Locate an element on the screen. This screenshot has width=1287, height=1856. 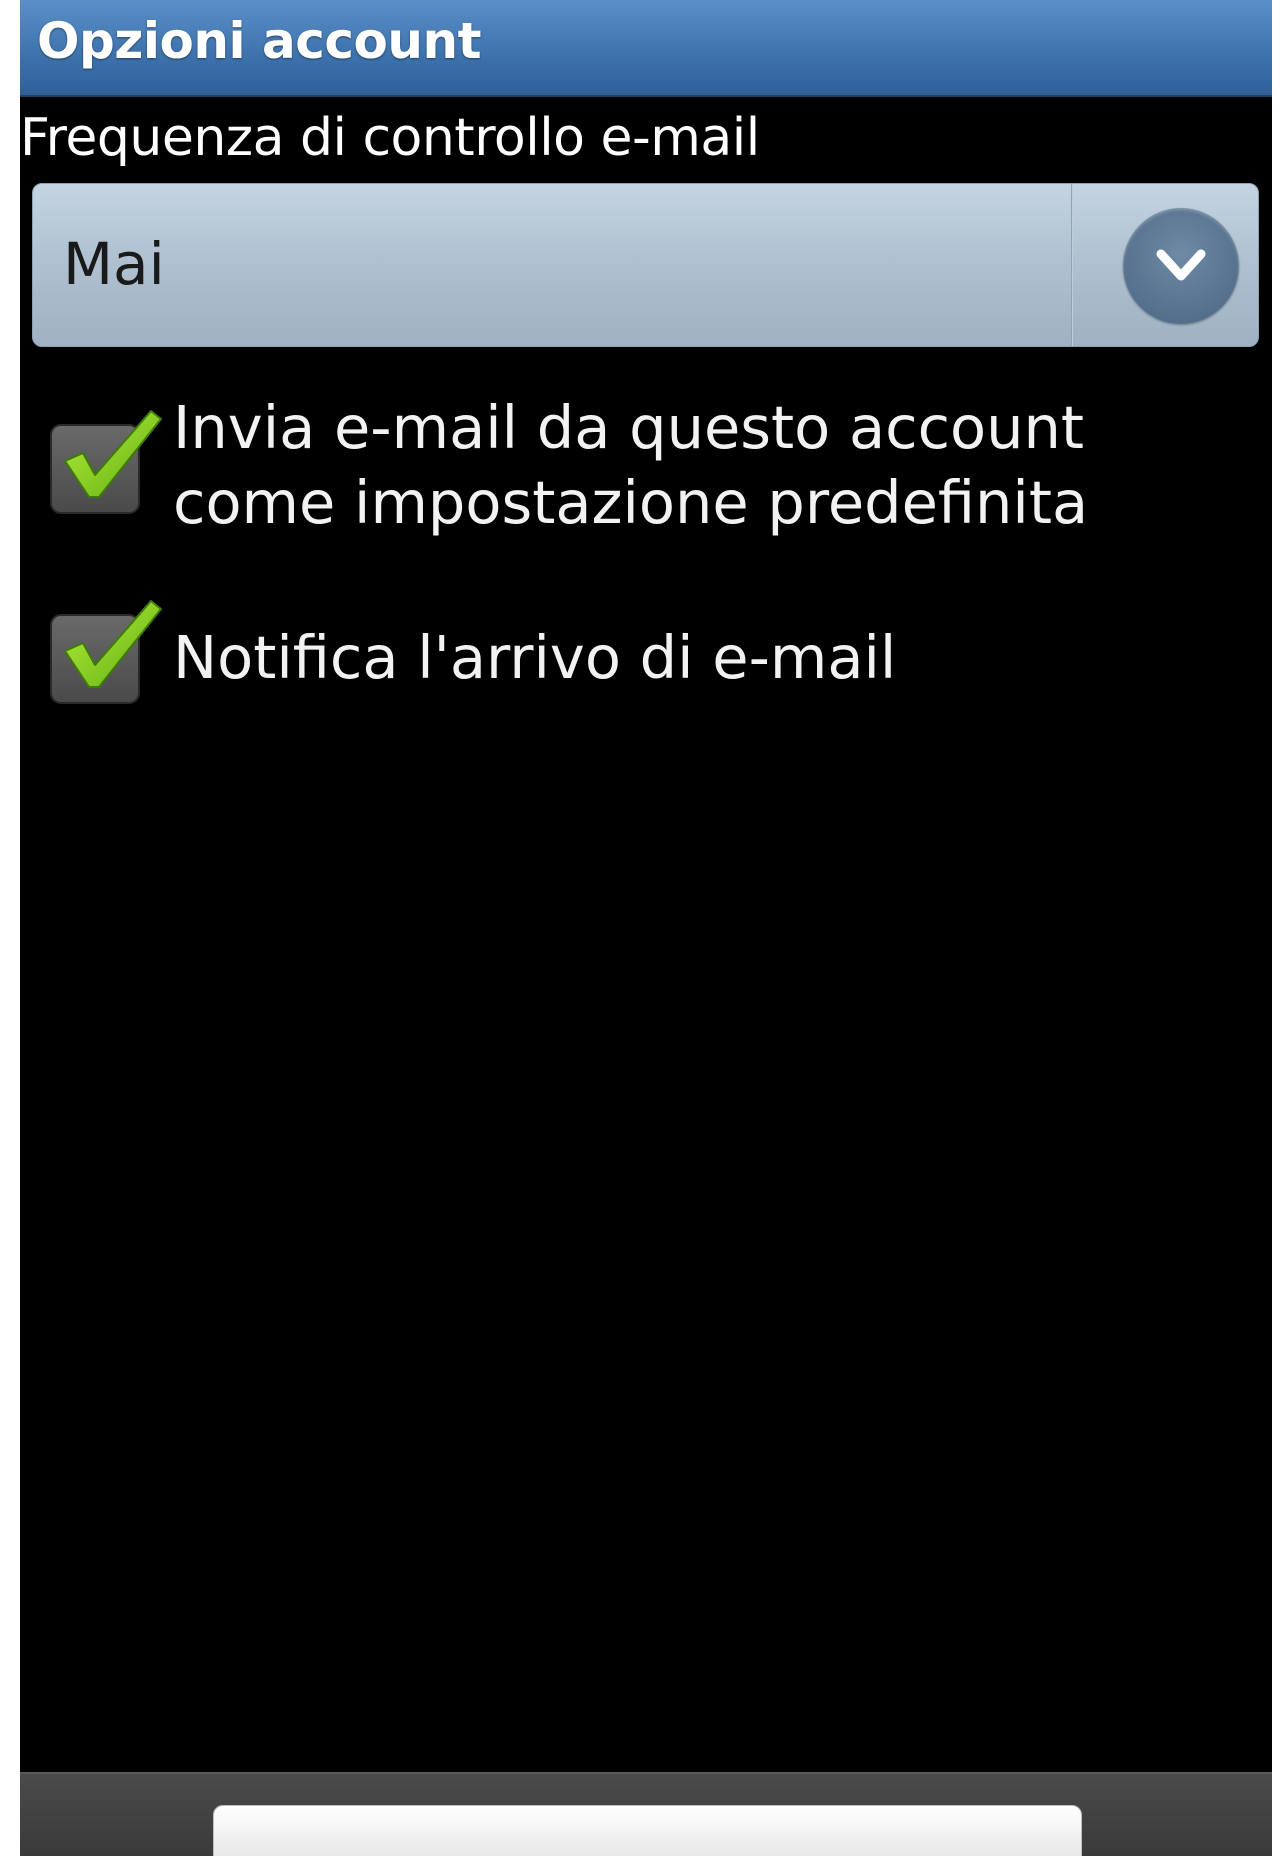
notify-email-option: Notifica l'arrivo di e-mail is located at coordinates (646, 650).